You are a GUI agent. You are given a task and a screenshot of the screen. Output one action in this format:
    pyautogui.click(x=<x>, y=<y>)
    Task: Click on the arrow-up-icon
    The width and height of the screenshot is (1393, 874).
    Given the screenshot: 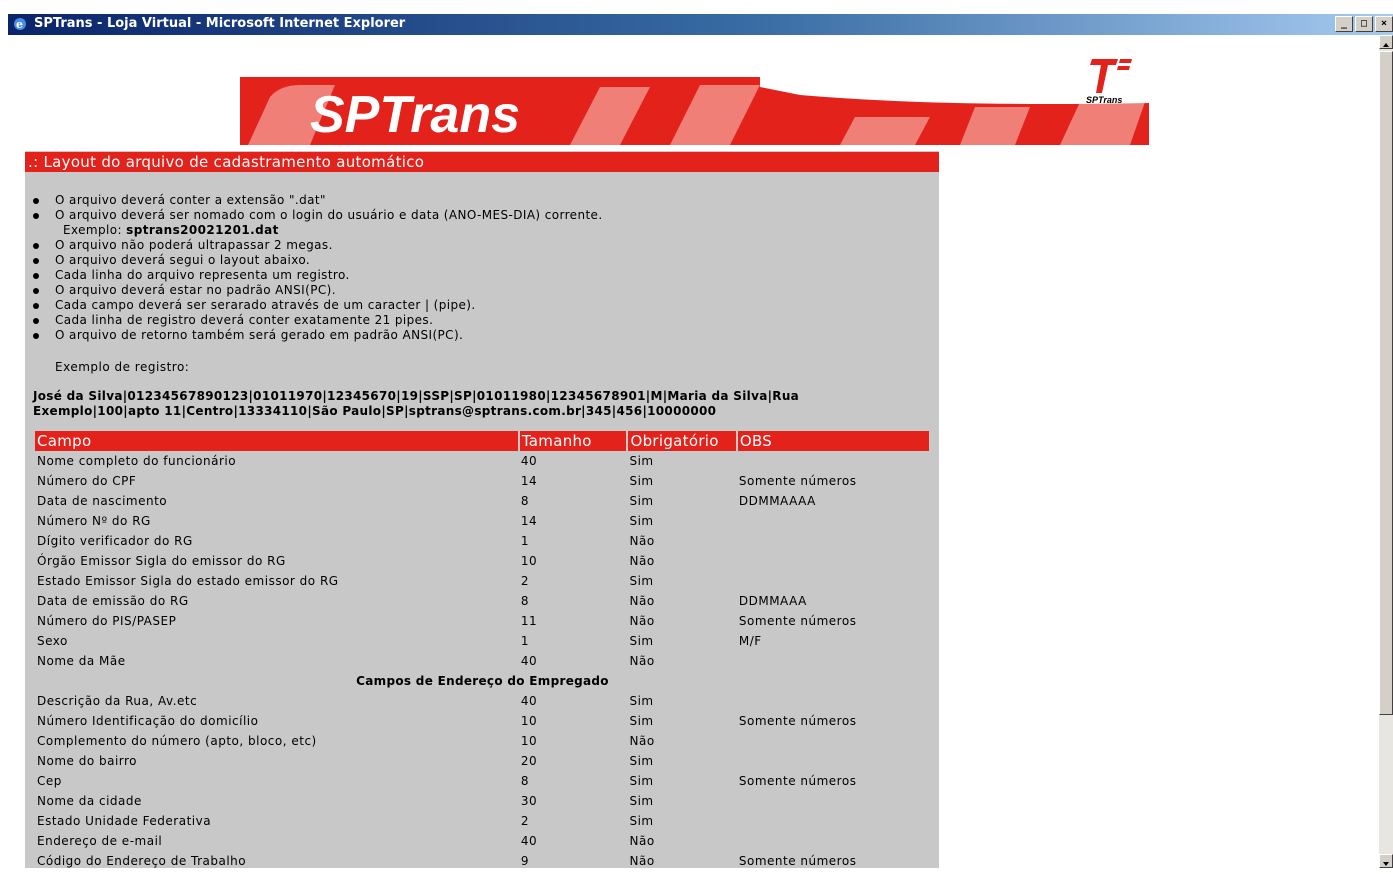 What is the action you would take?
    pyautogui.click(x=1386, y=45)
    